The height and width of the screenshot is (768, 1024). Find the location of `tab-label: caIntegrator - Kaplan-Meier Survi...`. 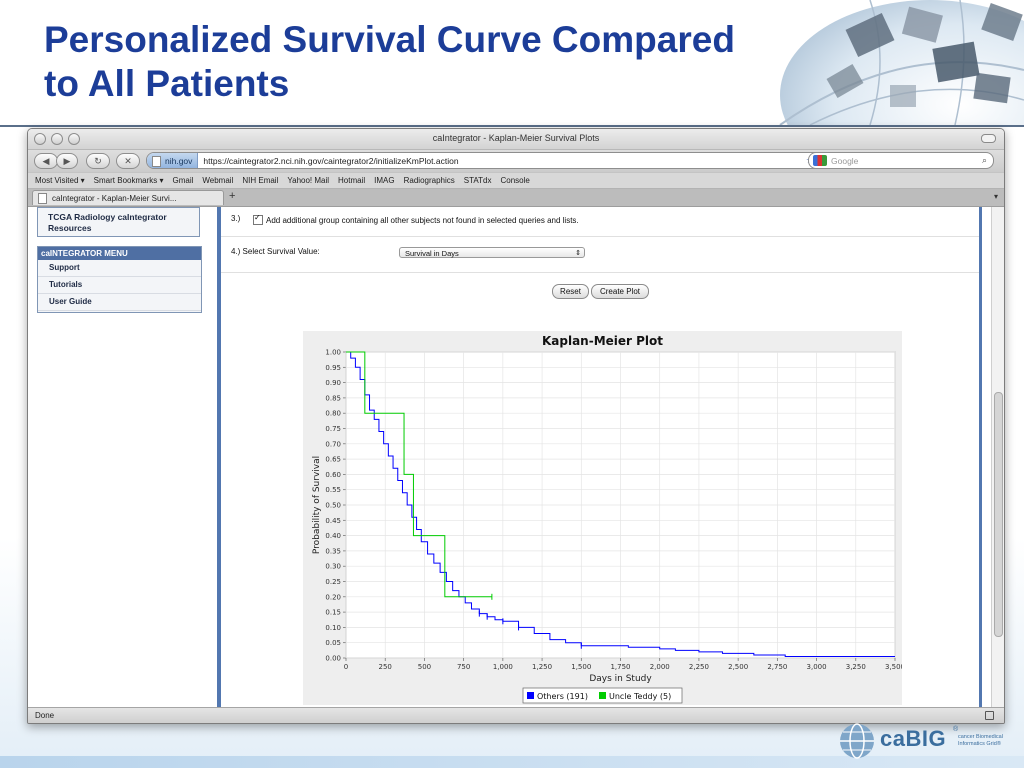

tab-label: caIntegrator - Kaplan-Meier Survi... is located at coordinates (114, 198).